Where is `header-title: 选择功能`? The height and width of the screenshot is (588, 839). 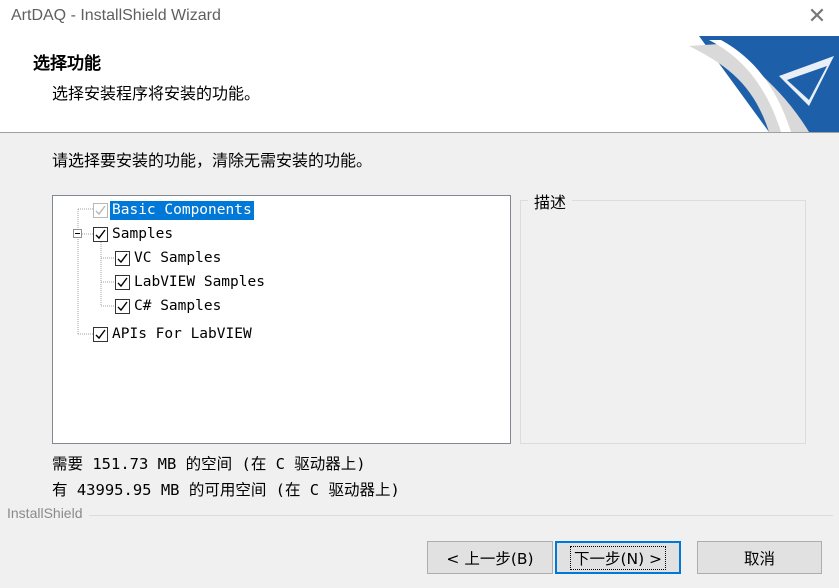 header-title: 选择功能 is located at coordinates (67, 64).